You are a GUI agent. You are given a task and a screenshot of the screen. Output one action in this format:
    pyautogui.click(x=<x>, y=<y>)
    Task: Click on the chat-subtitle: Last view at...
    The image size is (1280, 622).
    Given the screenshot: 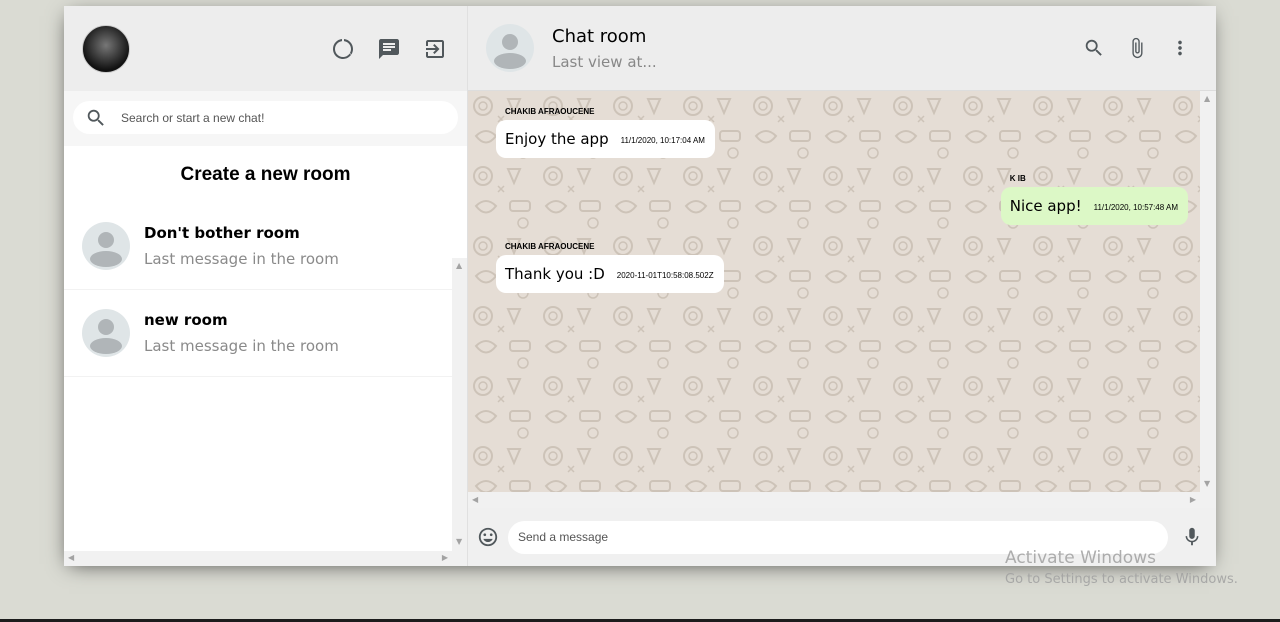 What is the action you would take?
    pyautogui.click(x=604, y=61)
    